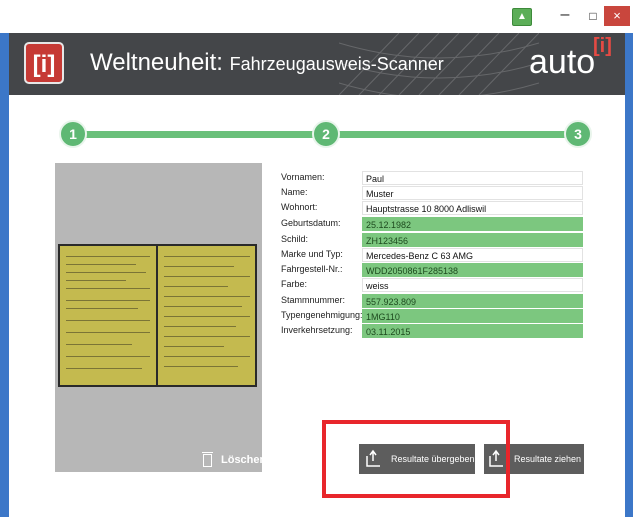 This screenshot has width=633, height=517. I want to click on step-3-indicator: 3, so click(578, 134).